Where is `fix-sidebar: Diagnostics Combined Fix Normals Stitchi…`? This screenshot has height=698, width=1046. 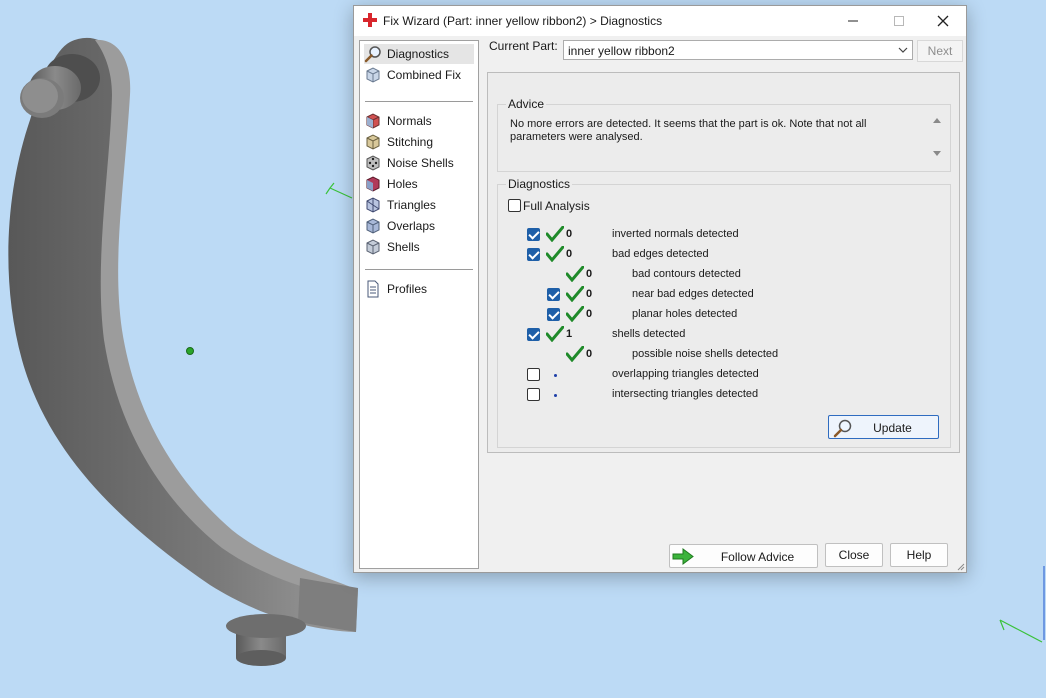
fix-sidebar: Diagnostics Combined Fix Normals Stitchi… is located at coordinates (419, 304).